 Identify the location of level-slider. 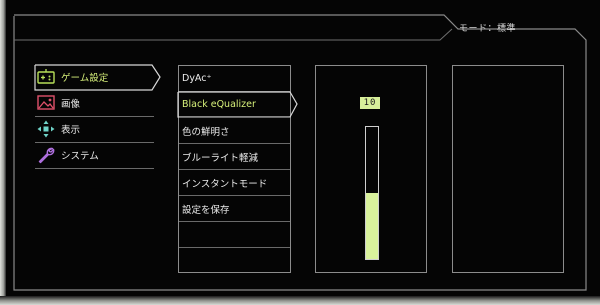
(372, 193).